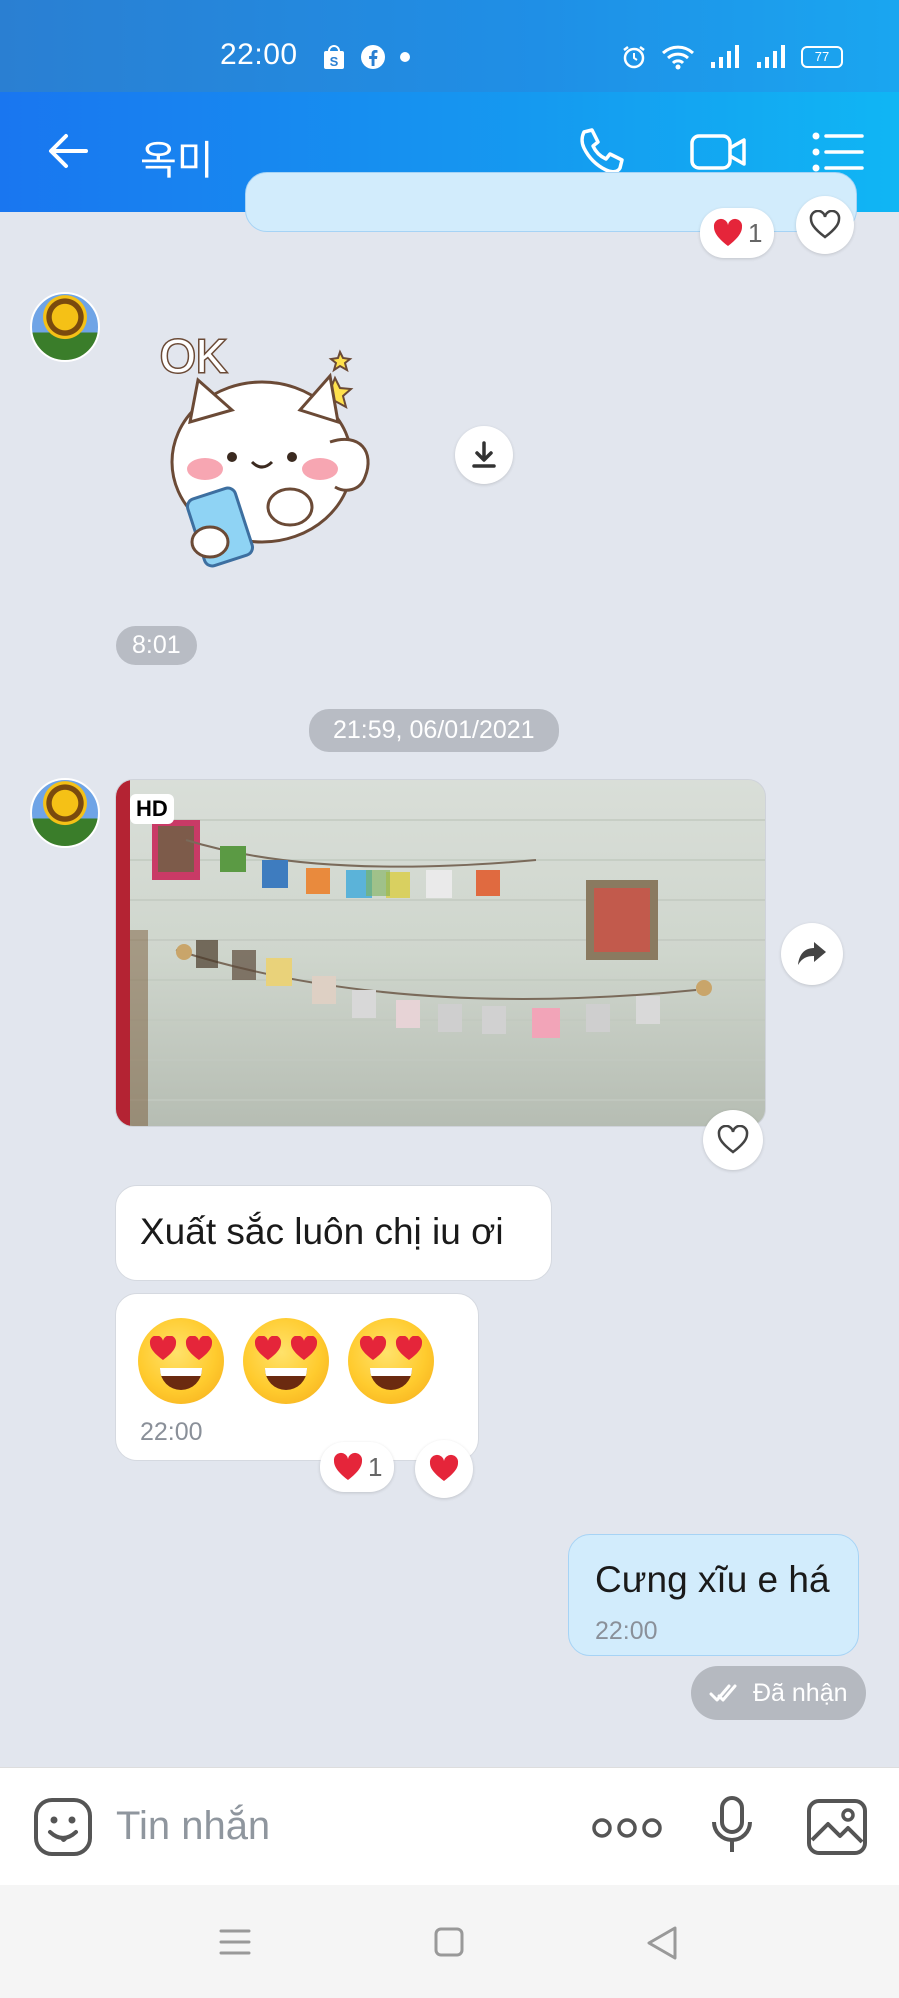 The width and height of the screenshot is (899, 1998). Describe the element at coordinates (634, 57) in the screenshot. I see `alarm-icon` at that location.